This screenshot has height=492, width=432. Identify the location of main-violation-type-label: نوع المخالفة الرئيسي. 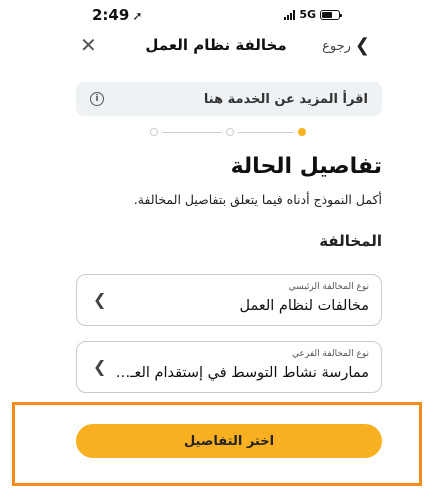
(328, 287).